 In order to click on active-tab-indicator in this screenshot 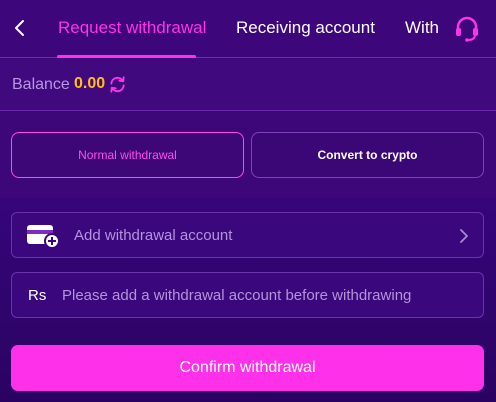, I will do `click(126, 56)`.